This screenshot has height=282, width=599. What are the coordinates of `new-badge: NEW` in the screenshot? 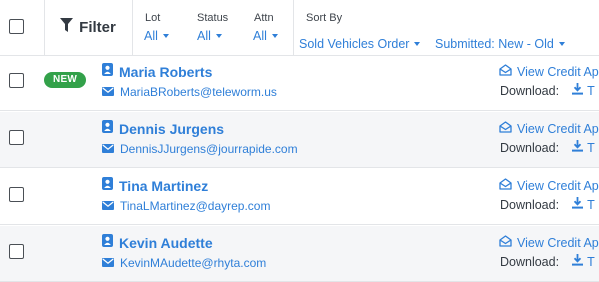 It's located at (65, 80).